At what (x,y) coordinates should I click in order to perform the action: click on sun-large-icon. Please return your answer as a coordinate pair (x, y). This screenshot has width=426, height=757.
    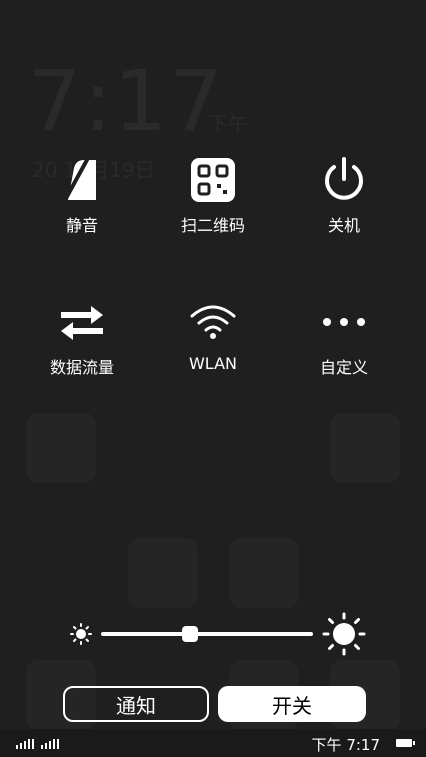
    Looking at the image, I should click on (344, 636).